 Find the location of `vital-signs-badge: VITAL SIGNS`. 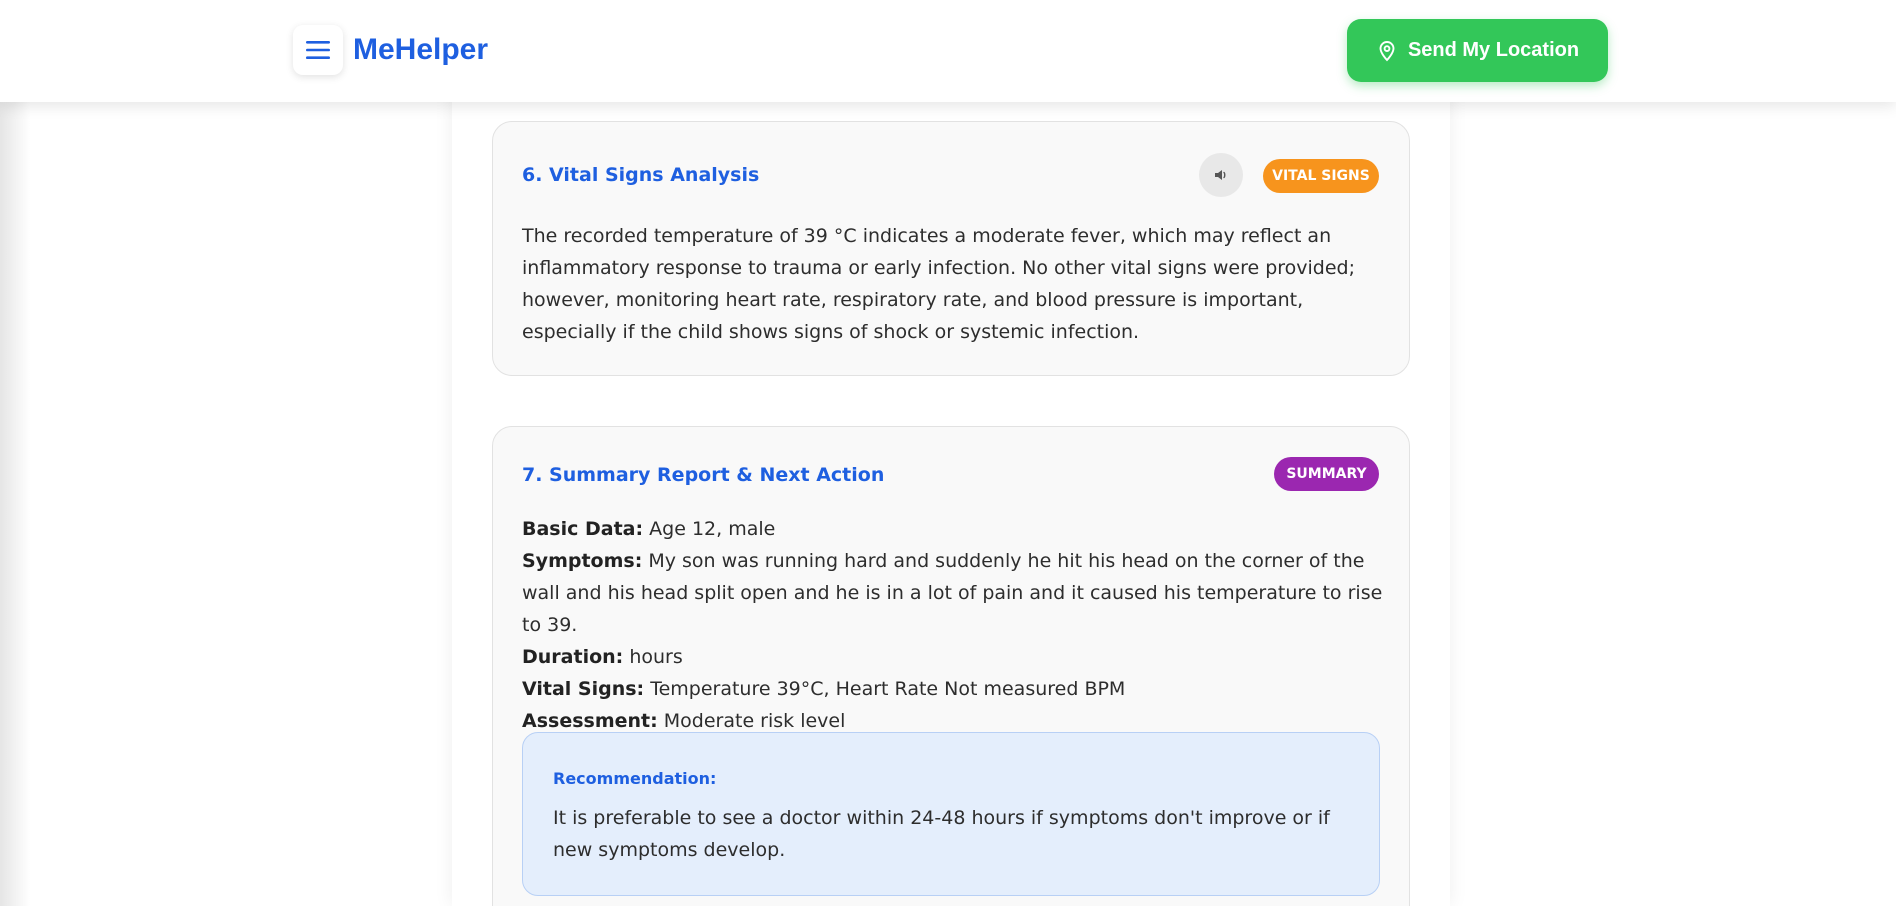

vital-signs-badge: VITAL SIGNS is located at coordinates (1321, 176).